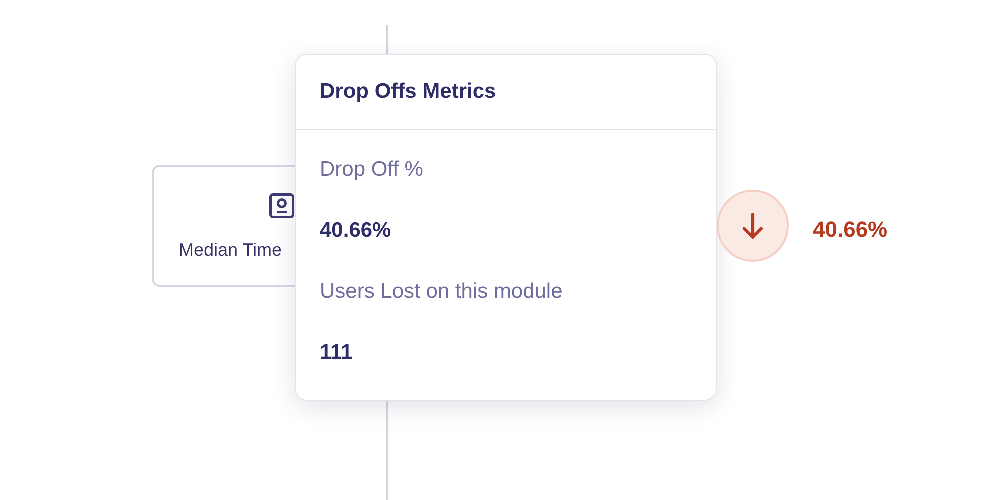 The height and width of the screenshot is (500, 986). I want to click on metric-value: 40.66%, so click(356, 231).